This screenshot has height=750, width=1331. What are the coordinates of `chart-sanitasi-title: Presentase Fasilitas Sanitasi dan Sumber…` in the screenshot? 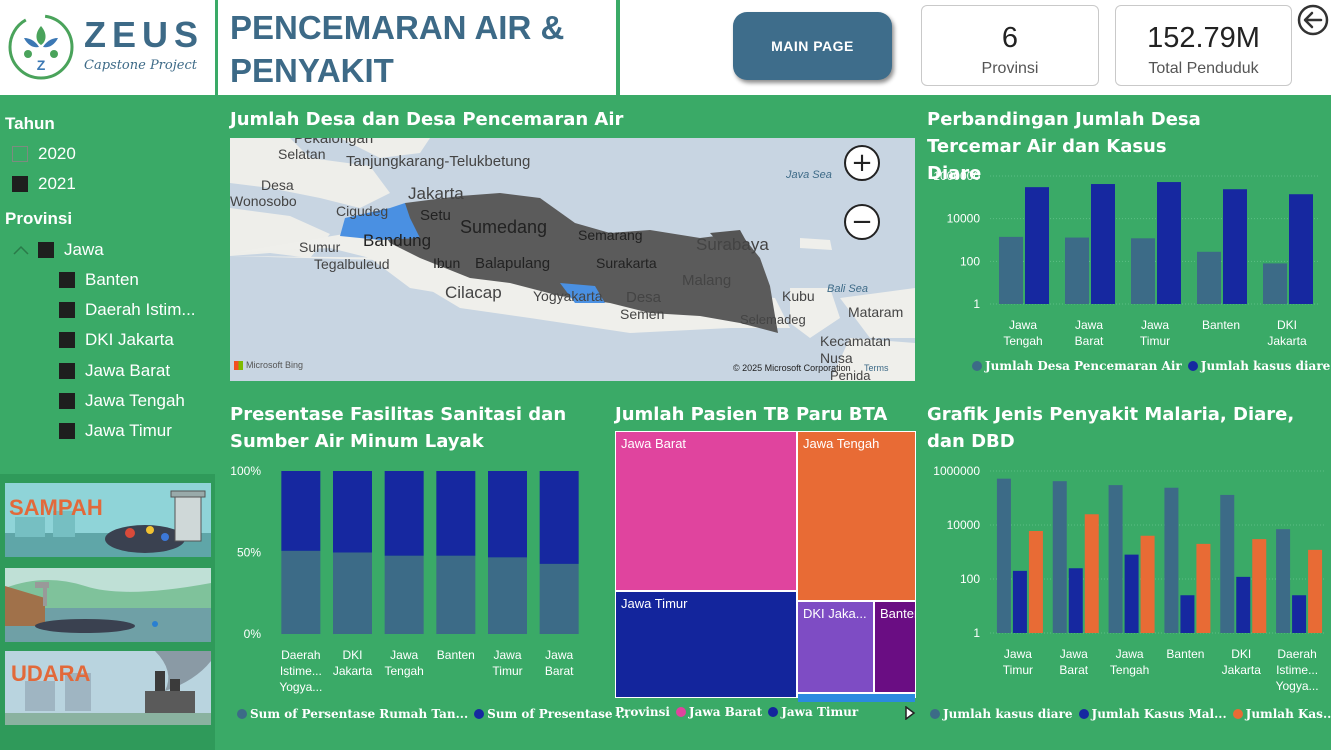 It's located at (398, 428).